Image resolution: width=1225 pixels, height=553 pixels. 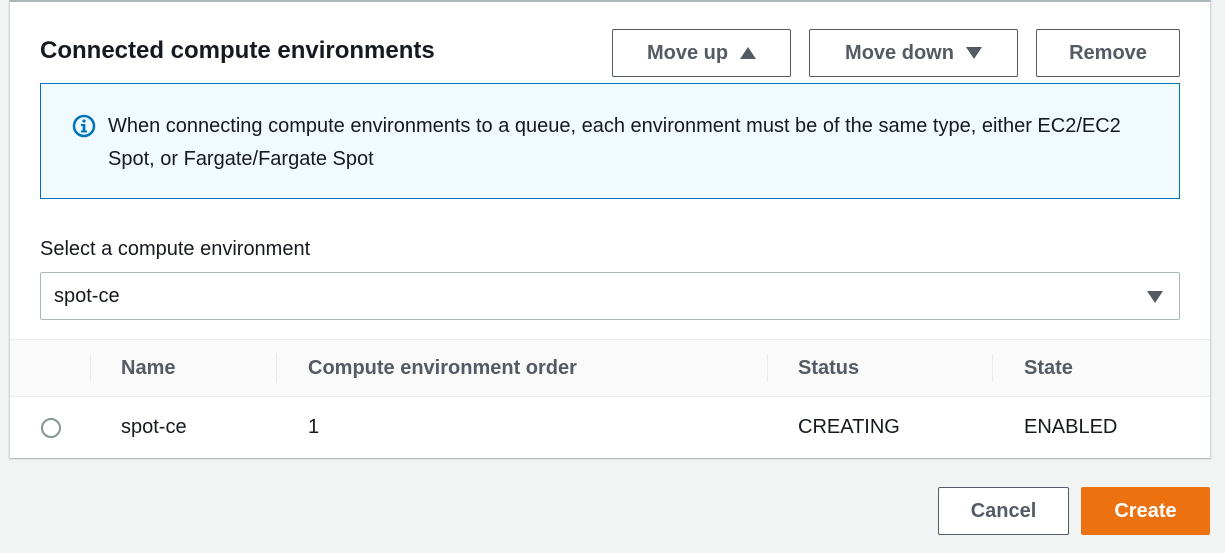 What do you see at coordinates (314, 427) in the screenshot?
I see `cell-order: 1` at bounding box center [314, 427].